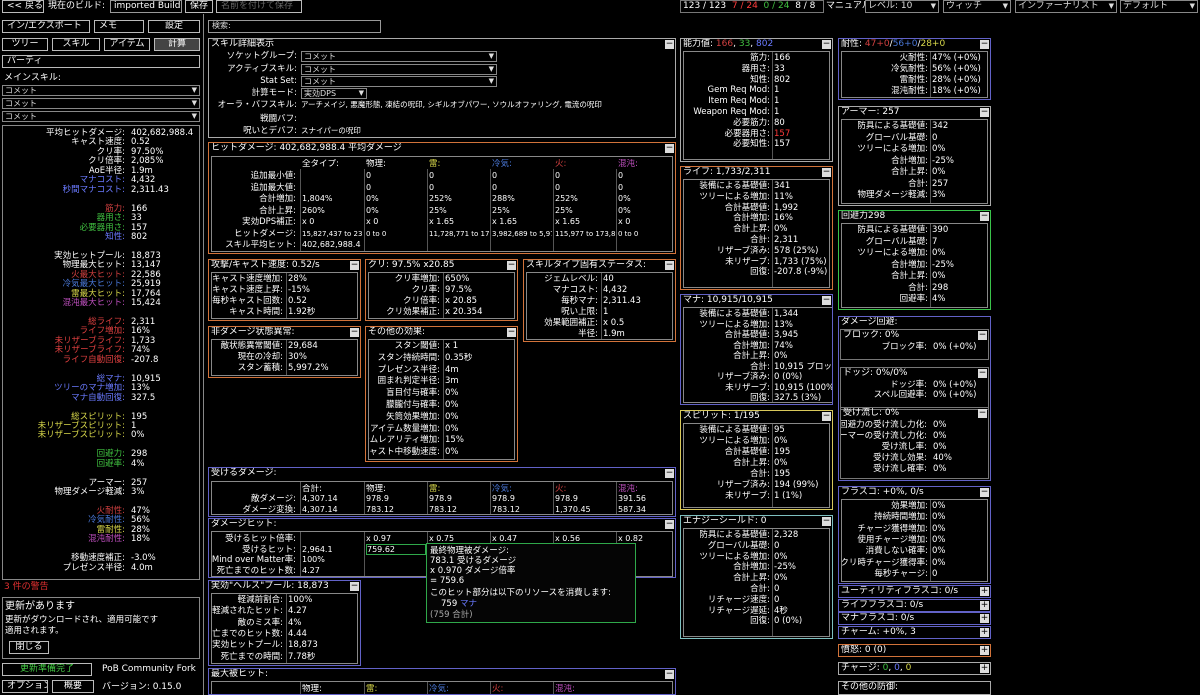 This screenshot has width=1200, height=695. I want to click on options-button: オプション, so click(25, 686).